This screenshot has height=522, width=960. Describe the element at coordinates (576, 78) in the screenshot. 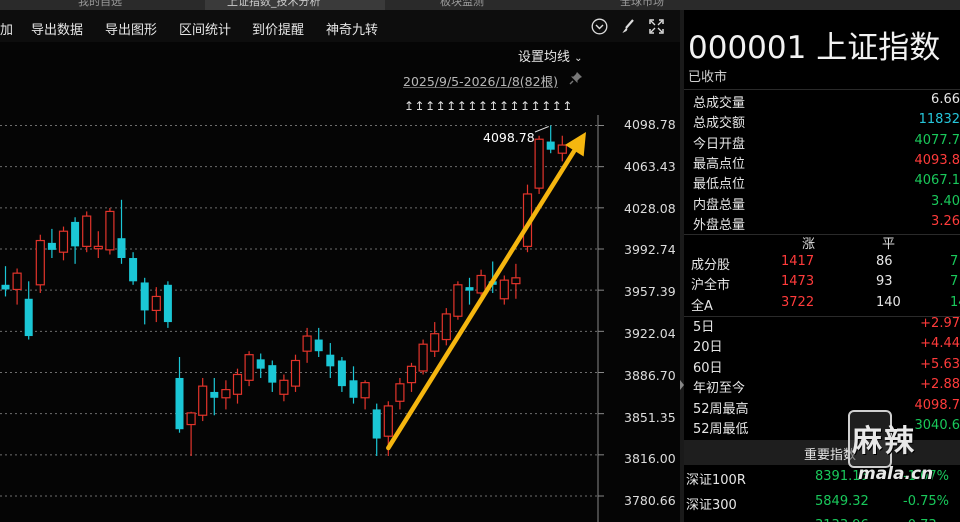

I see `pin-icon` at that location.